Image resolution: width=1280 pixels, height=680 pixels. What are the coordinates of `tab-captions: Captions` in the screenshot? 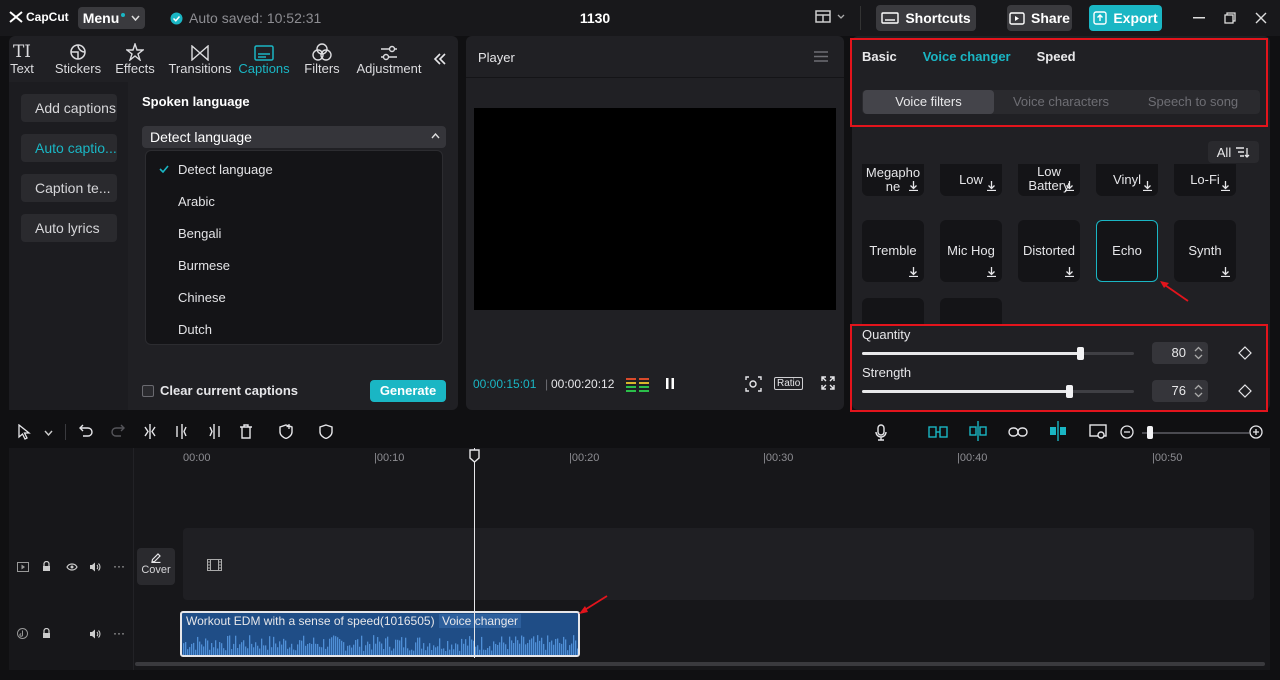 It's located at (264, 56).